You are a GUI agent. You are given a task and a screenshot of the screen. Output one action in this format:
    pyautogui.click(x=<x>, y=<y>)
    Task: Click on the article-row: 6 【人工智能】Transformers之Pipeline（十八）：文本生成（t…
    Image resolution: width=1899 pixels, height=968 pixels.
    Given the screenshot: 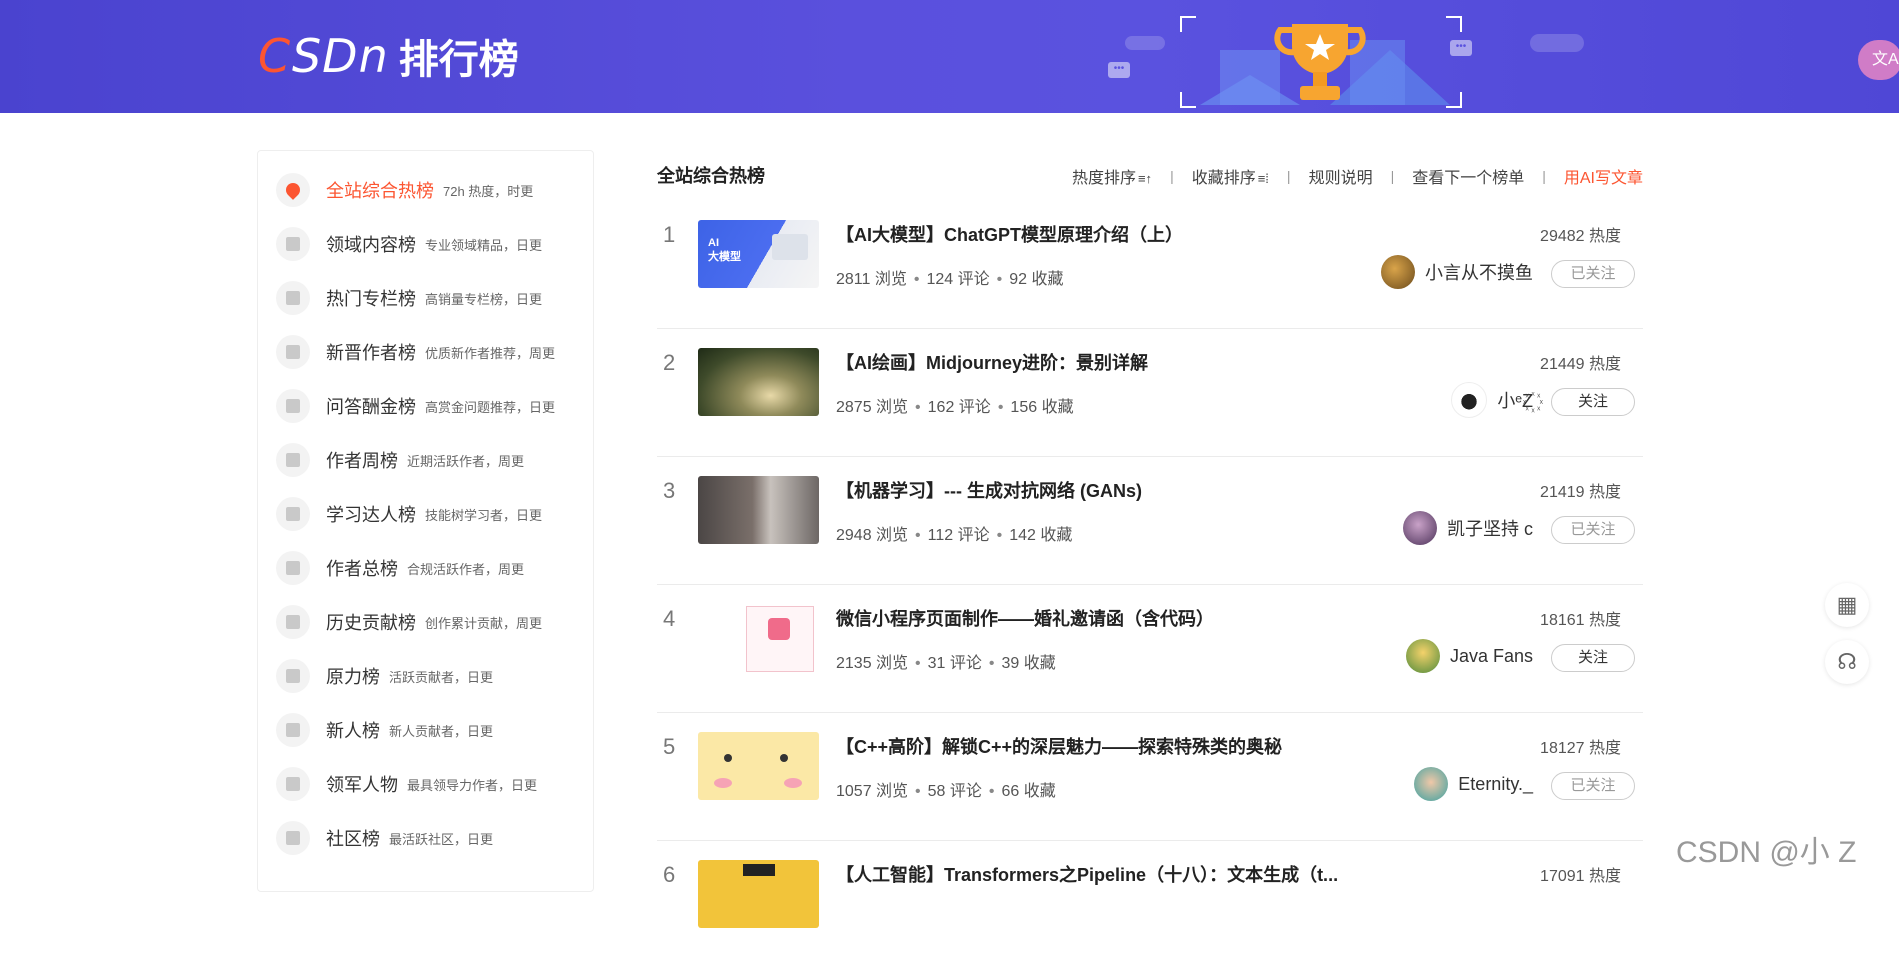 What is the action you would take?
    pyautogui.click(x=1150, y=904)
    